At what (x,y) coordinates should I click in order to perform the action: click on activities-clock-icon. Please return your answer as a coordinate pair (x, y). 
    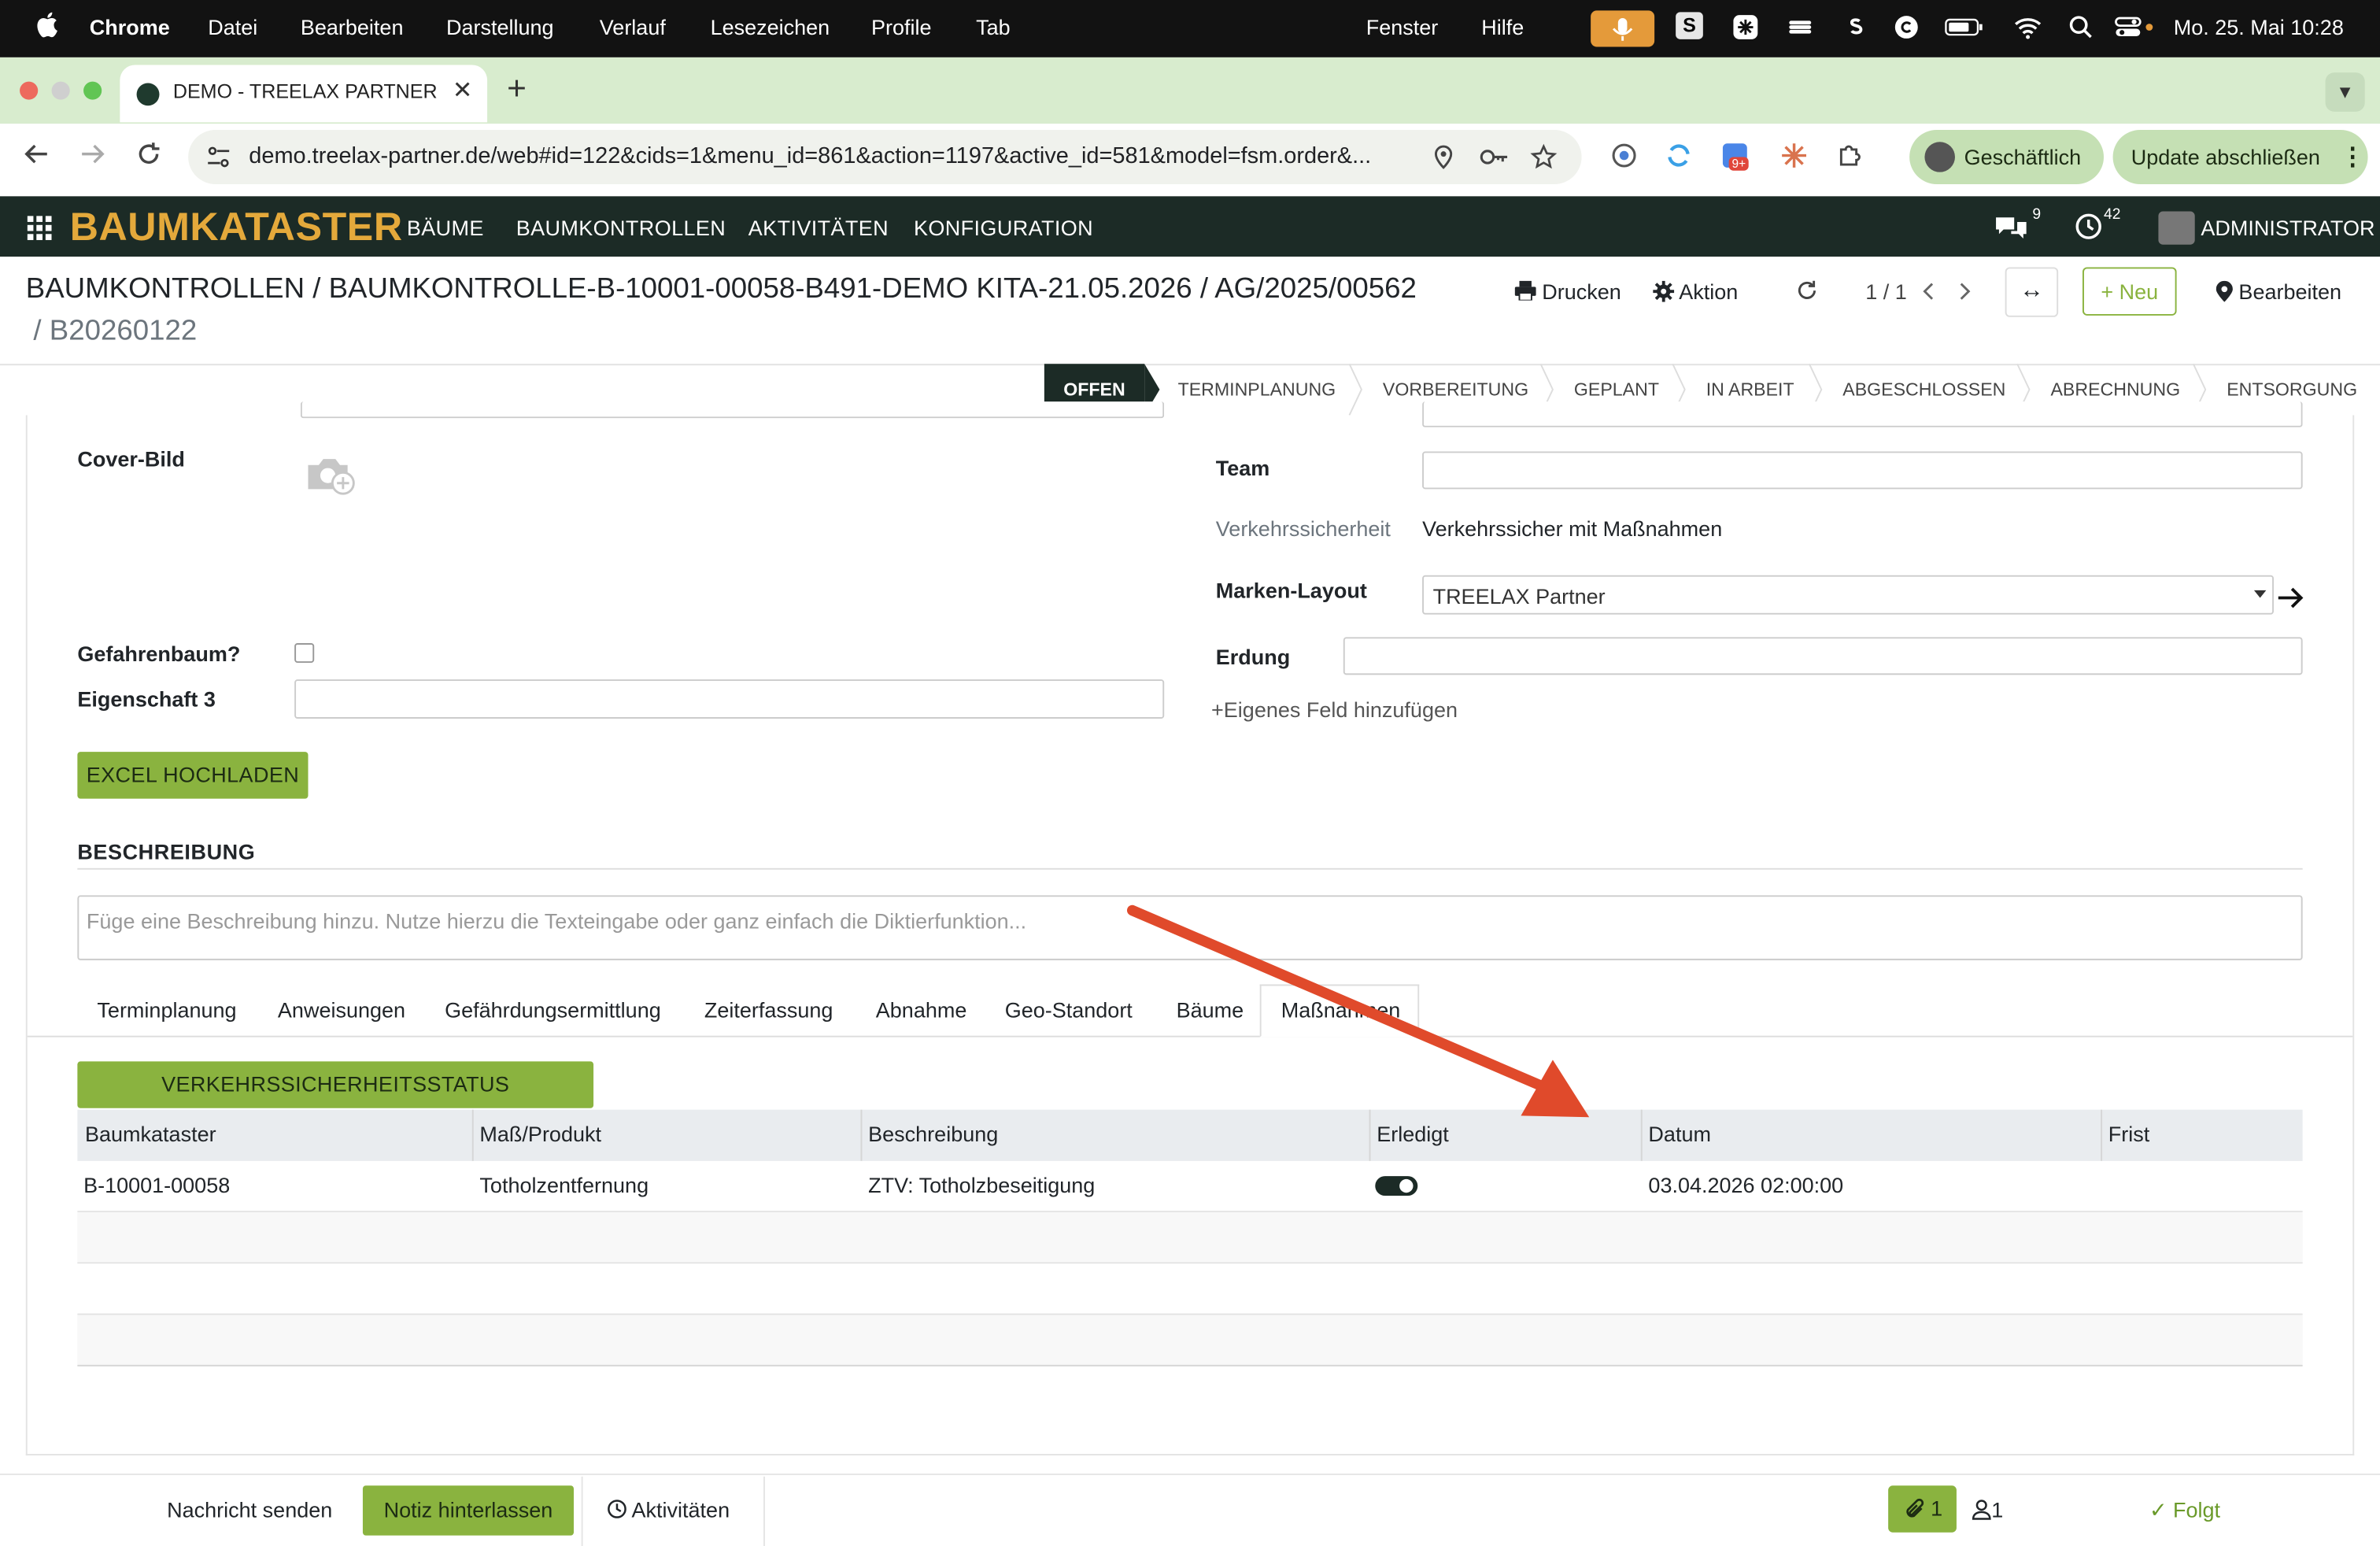
    Looking at the image, I should click on (2088, 227).